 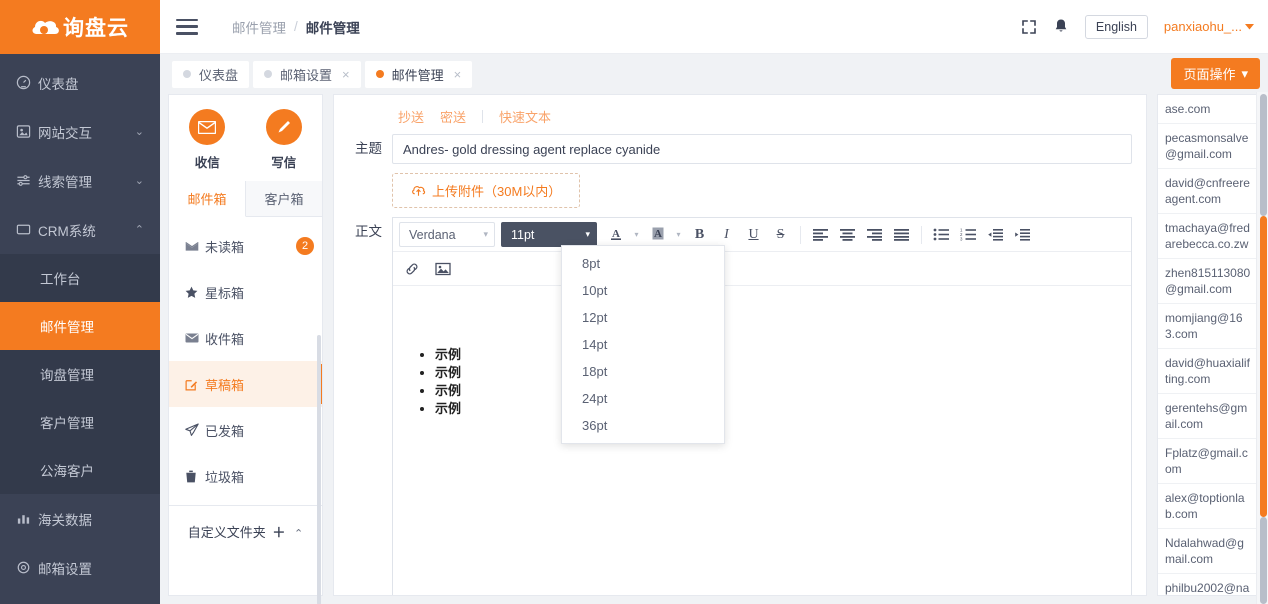 I want to click on folder-starred: 星标箱, so click(x=245, y=292).